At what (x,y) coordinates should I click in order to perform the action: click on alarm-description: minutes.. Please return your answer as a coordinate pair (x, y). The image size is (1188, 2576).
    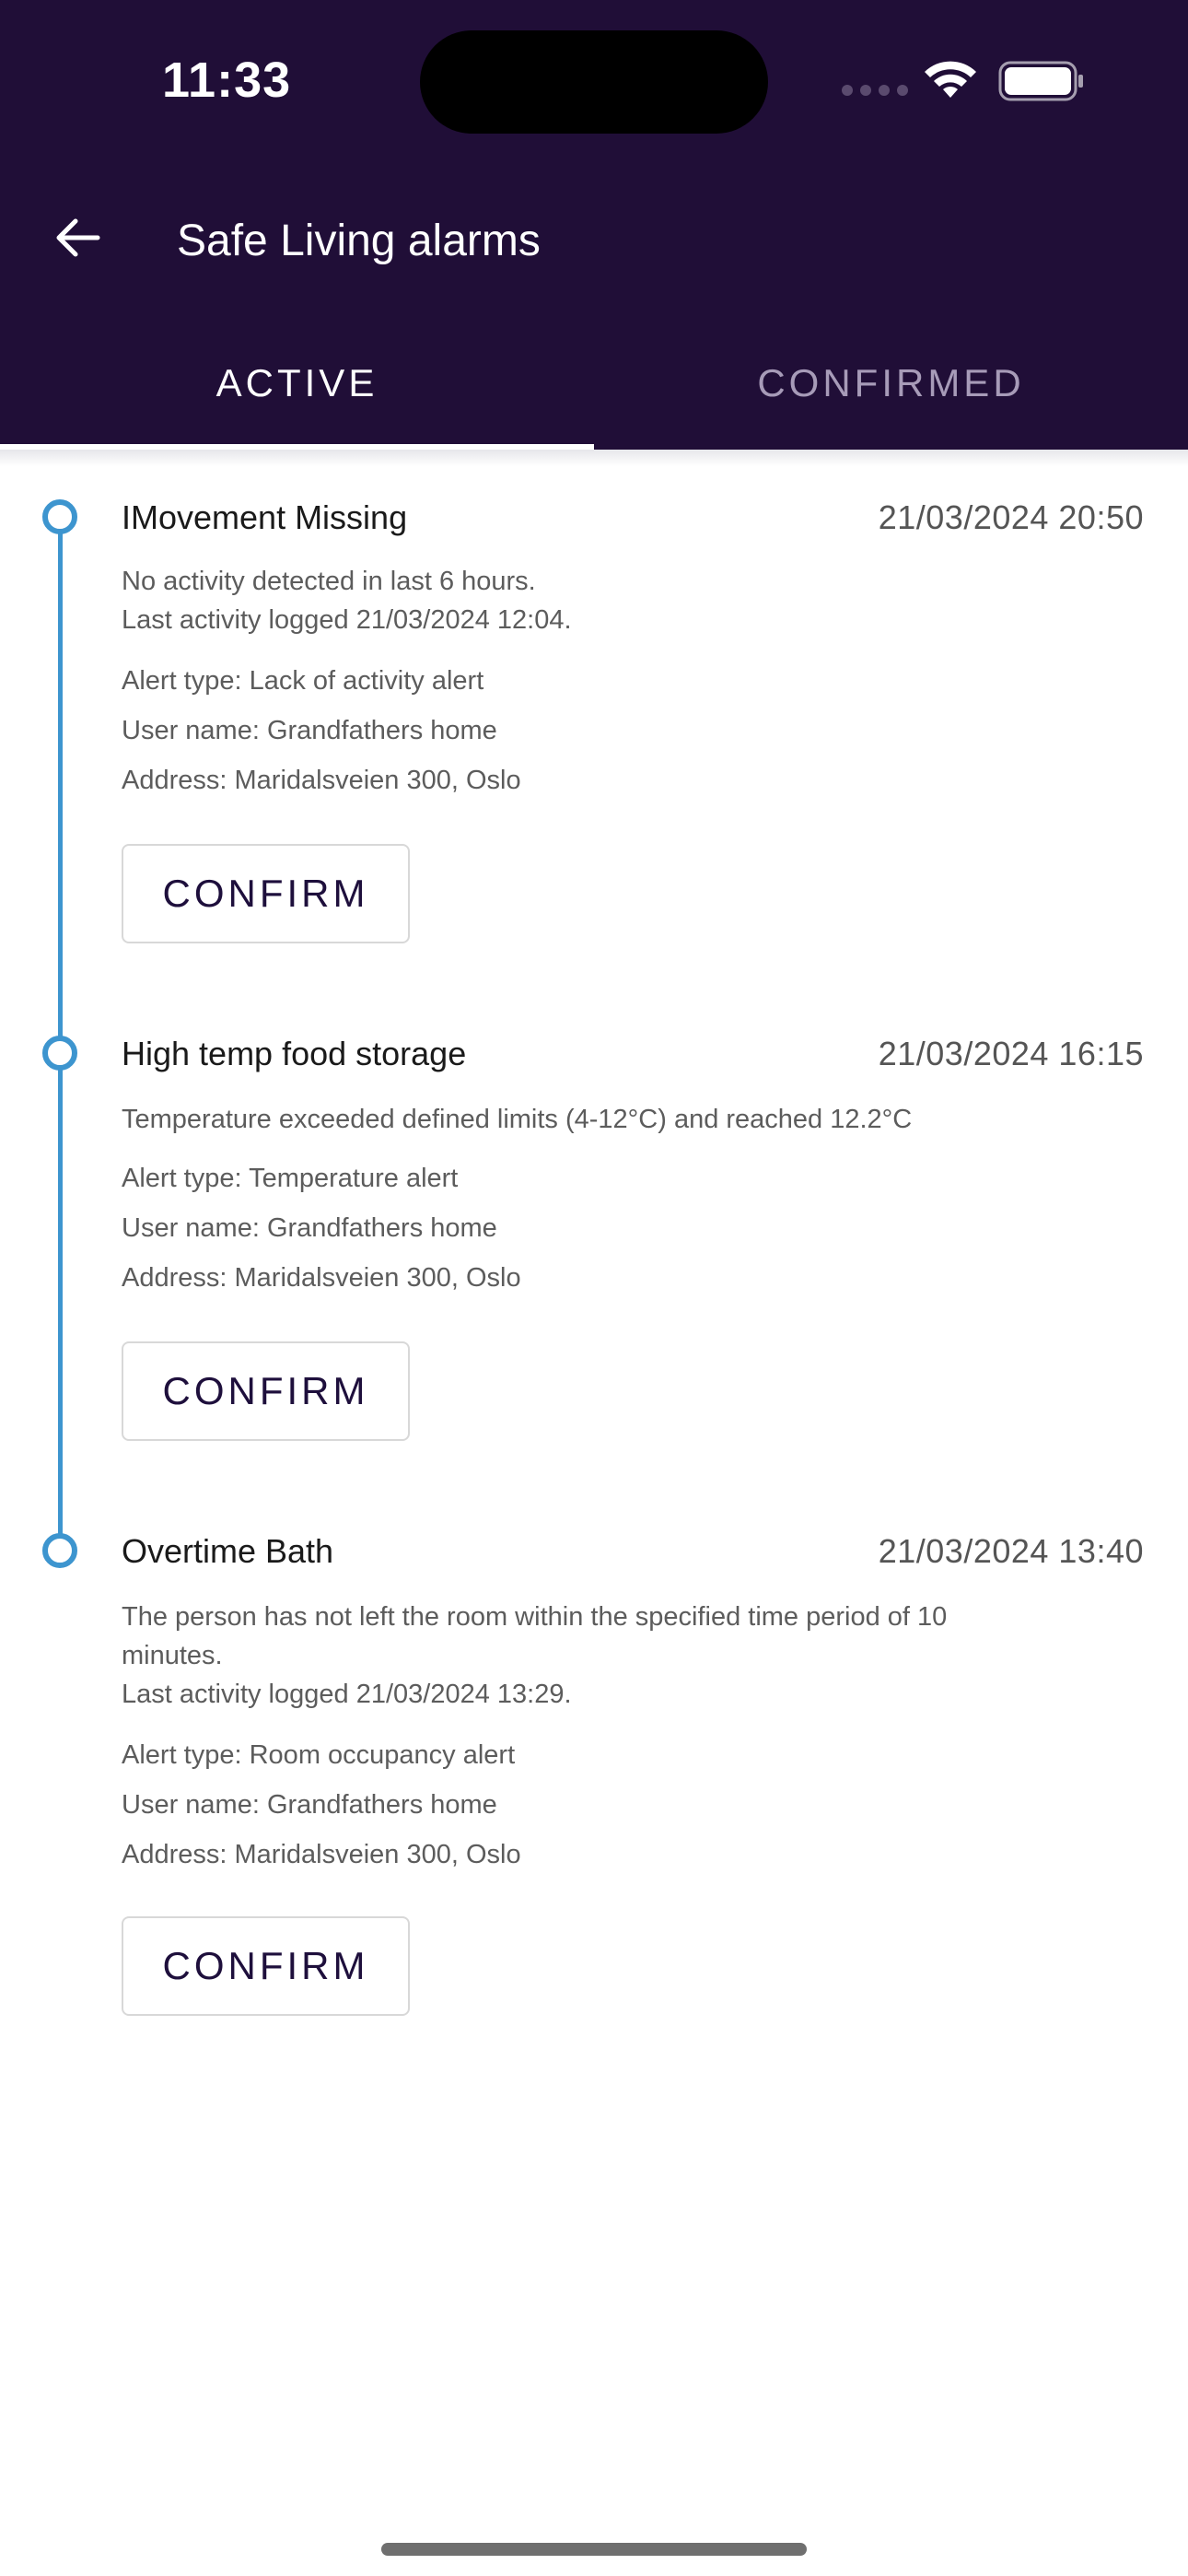
    Looking at the image, I should click on (172, 1655).